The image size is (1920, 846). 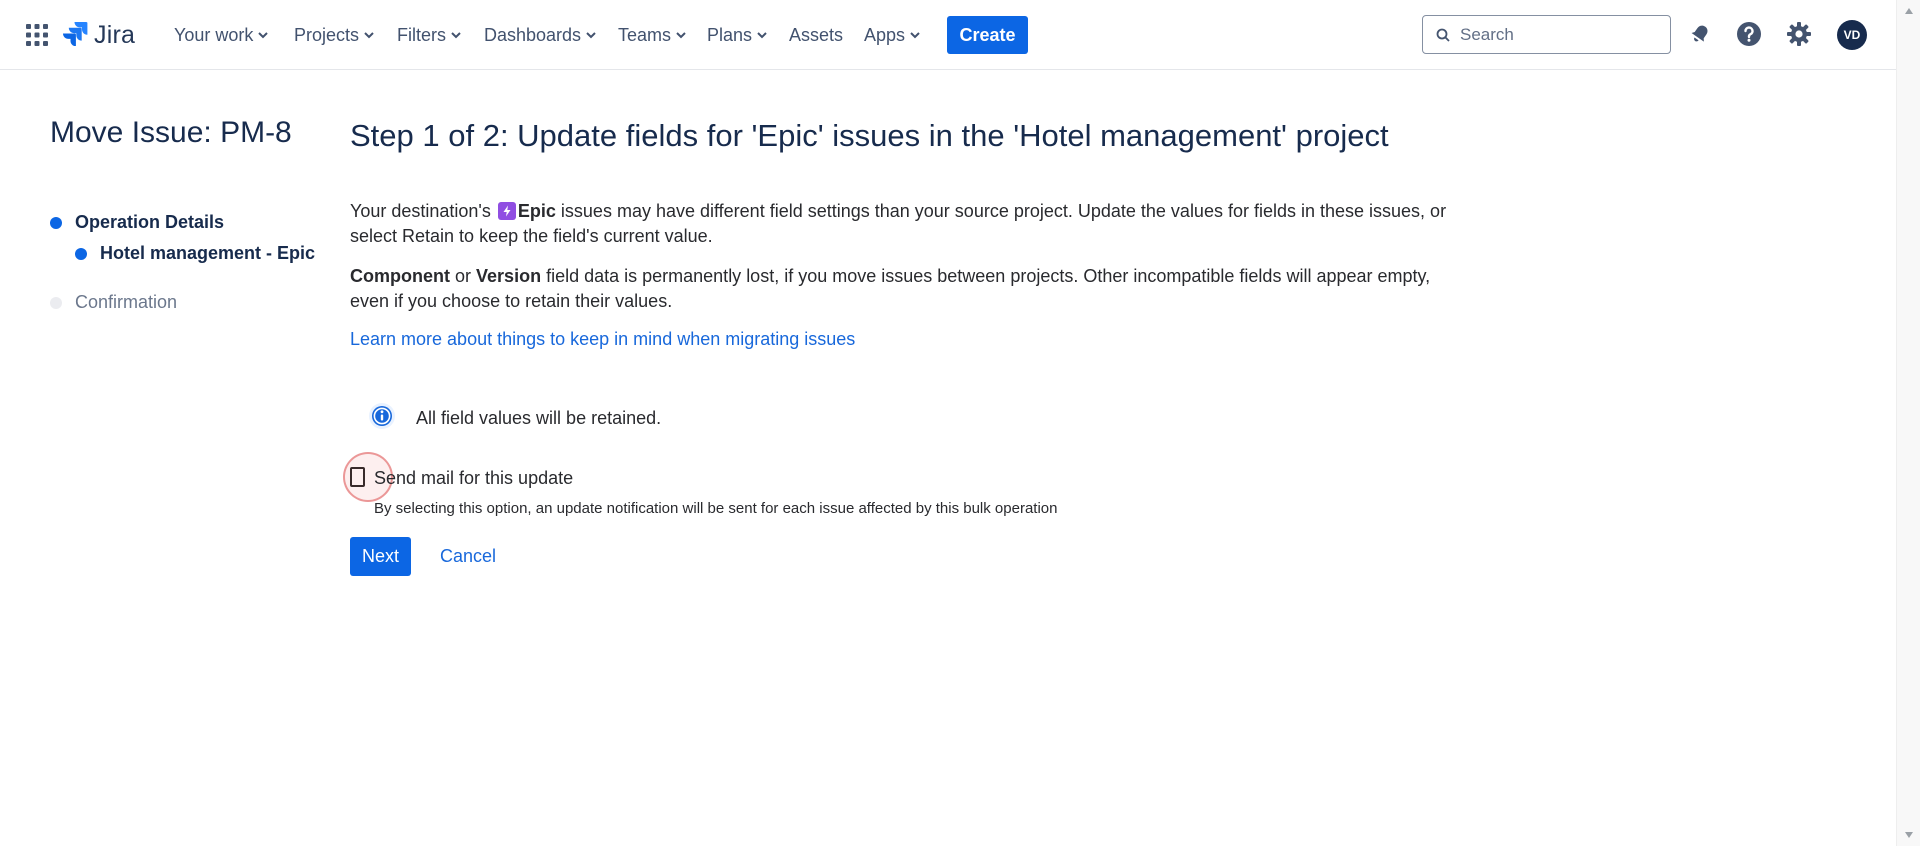 I want to click on nav-label: Projects, so click(x=327, y=34).